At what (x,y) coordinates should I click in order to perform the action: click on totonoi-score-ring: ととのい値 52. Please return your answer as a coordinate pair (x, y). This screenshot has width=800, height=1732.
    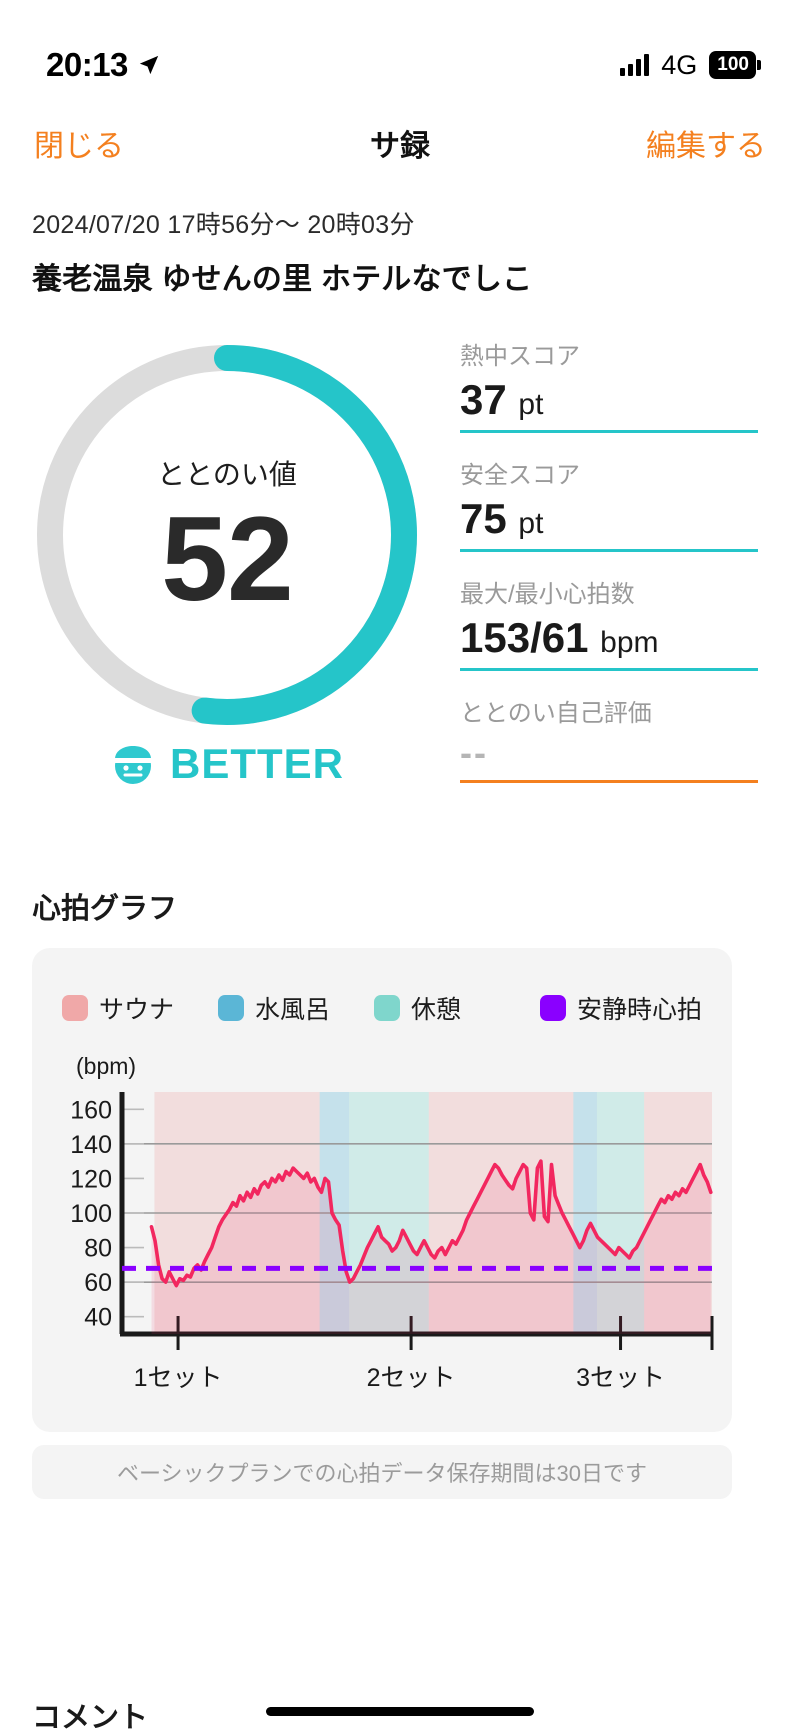
    Looking at the image, I should click on (227, 538).